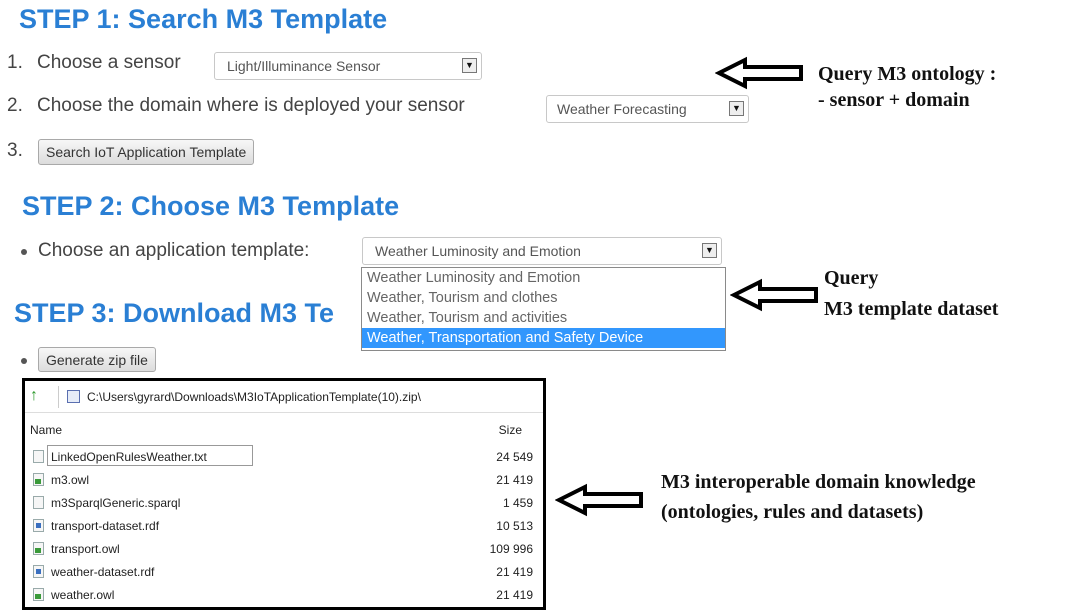 Image resolution: width=1065 pixels, height=612 pixels. I want to click on template-select: Weather Luminosity and Emotion ▼, so click(542, 251).